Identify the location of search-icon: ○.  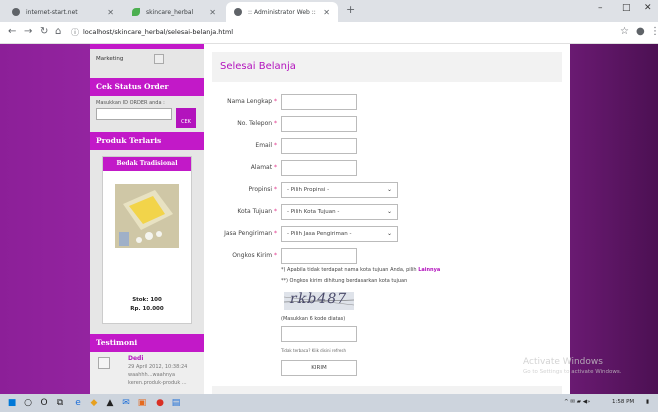
(28, 403).